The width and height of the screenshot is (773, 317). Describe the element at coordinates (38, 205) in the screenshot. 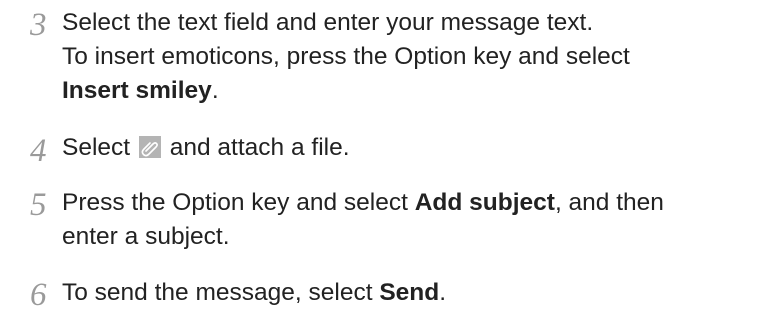

I see `step-number: 5` at that location.